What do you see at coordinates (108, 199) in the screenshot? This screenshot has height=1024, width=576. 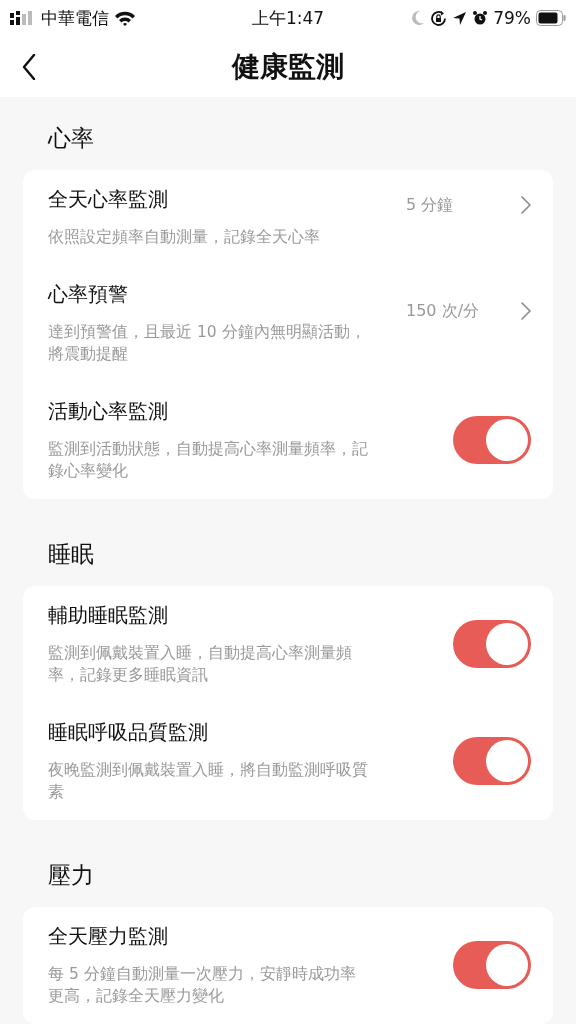 I see `setting-title: 全天心率監測` at bounding box center [108, 199].